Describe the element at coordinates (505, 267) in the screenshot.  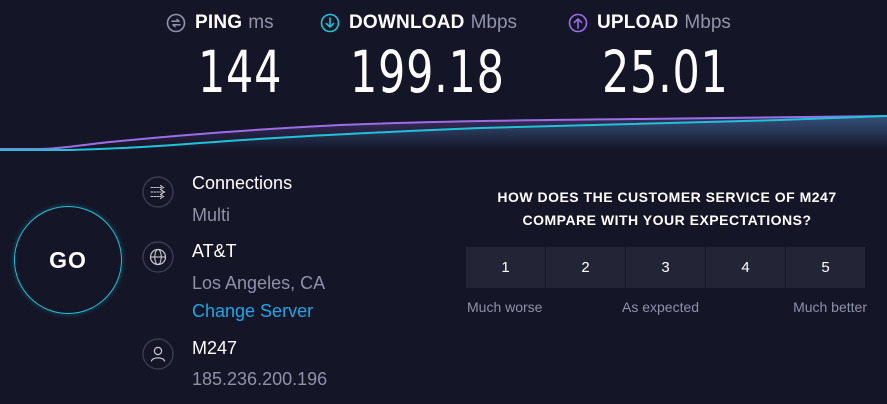
I see `rating-option-1: 1` at that location.